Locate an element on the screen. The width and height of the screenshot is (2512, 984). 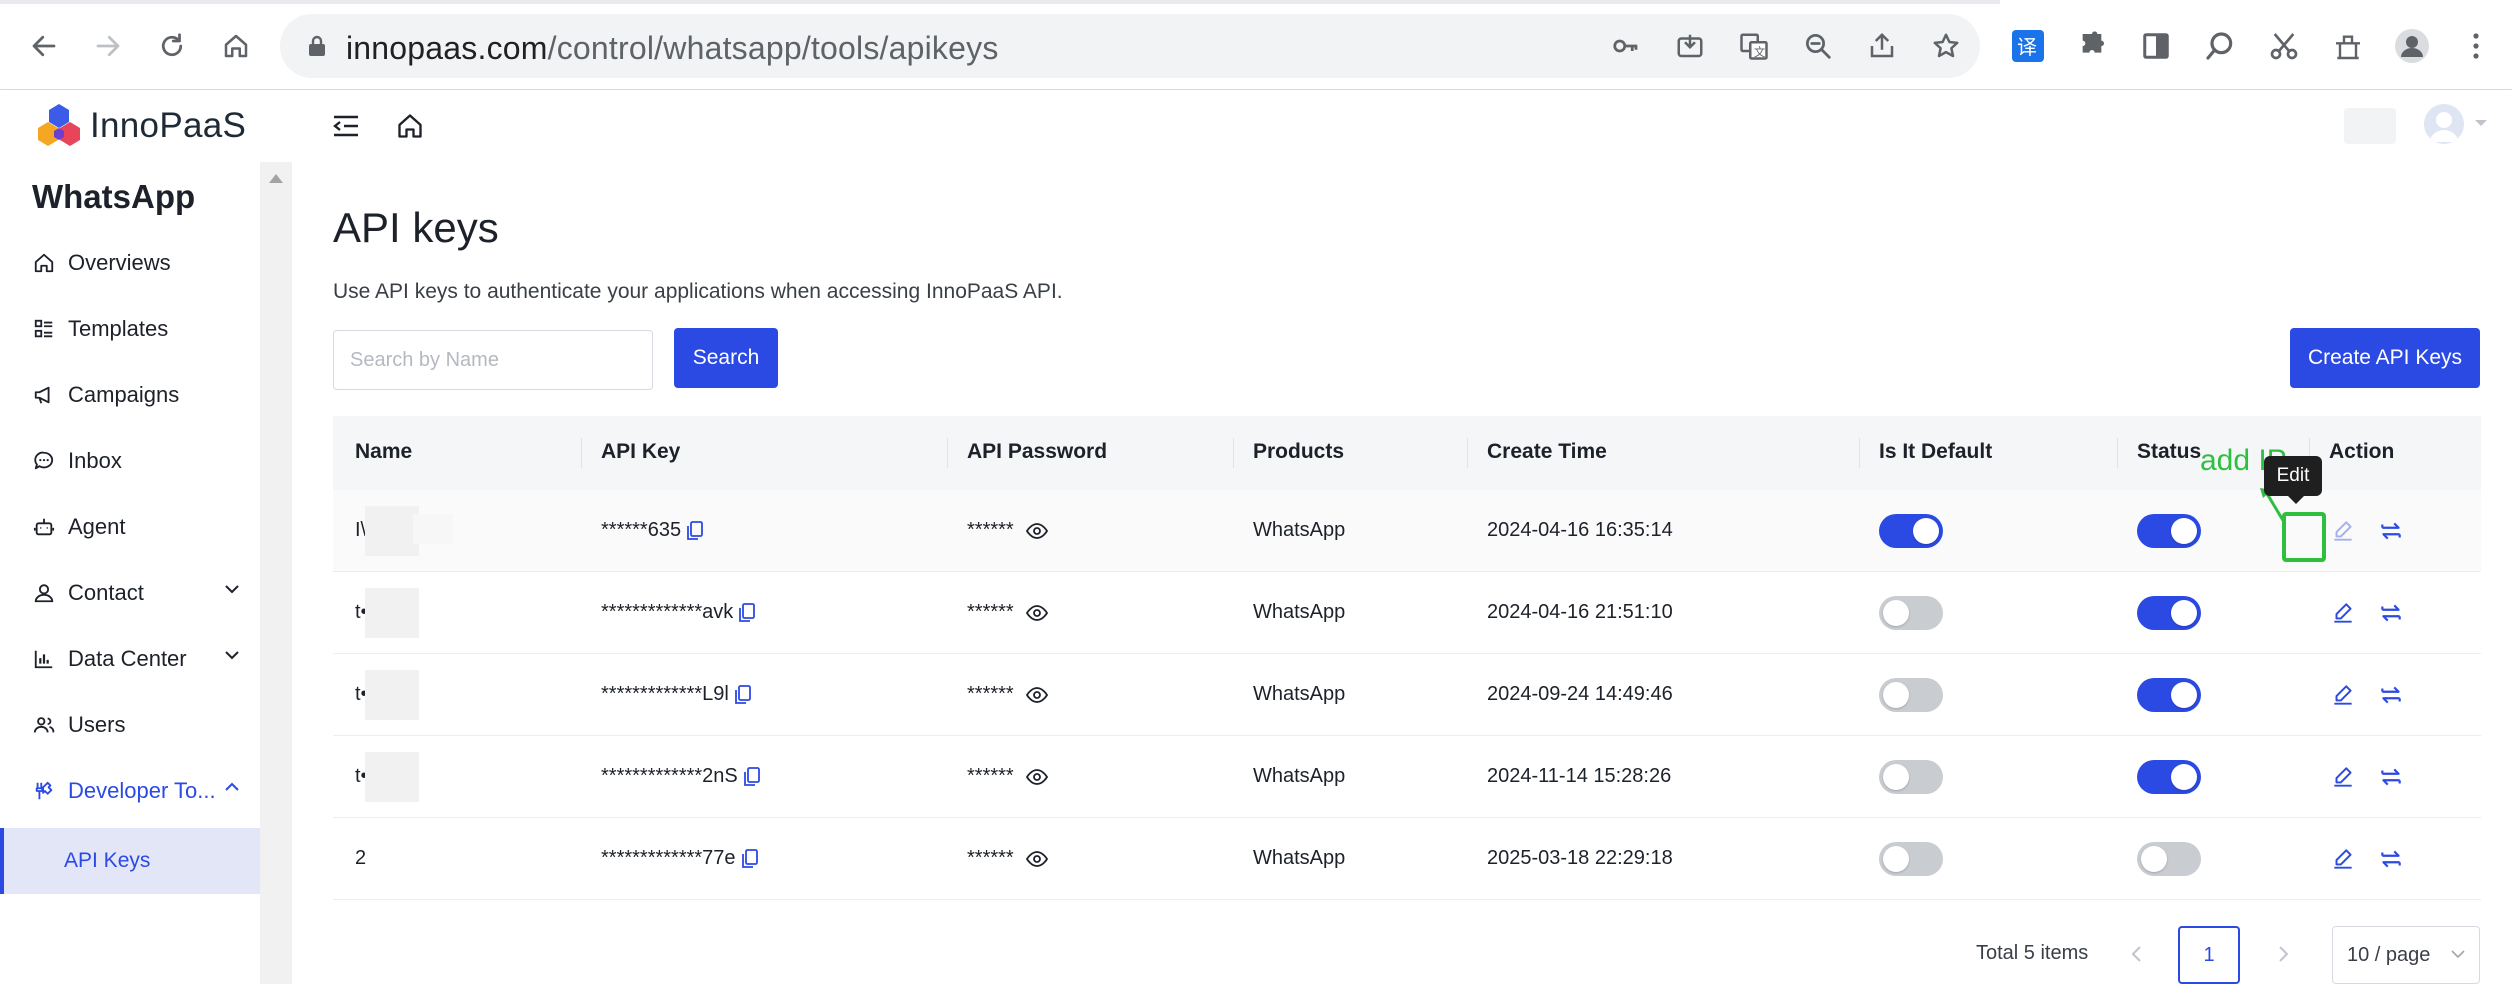
back-button is located at coordinates (44, 46).